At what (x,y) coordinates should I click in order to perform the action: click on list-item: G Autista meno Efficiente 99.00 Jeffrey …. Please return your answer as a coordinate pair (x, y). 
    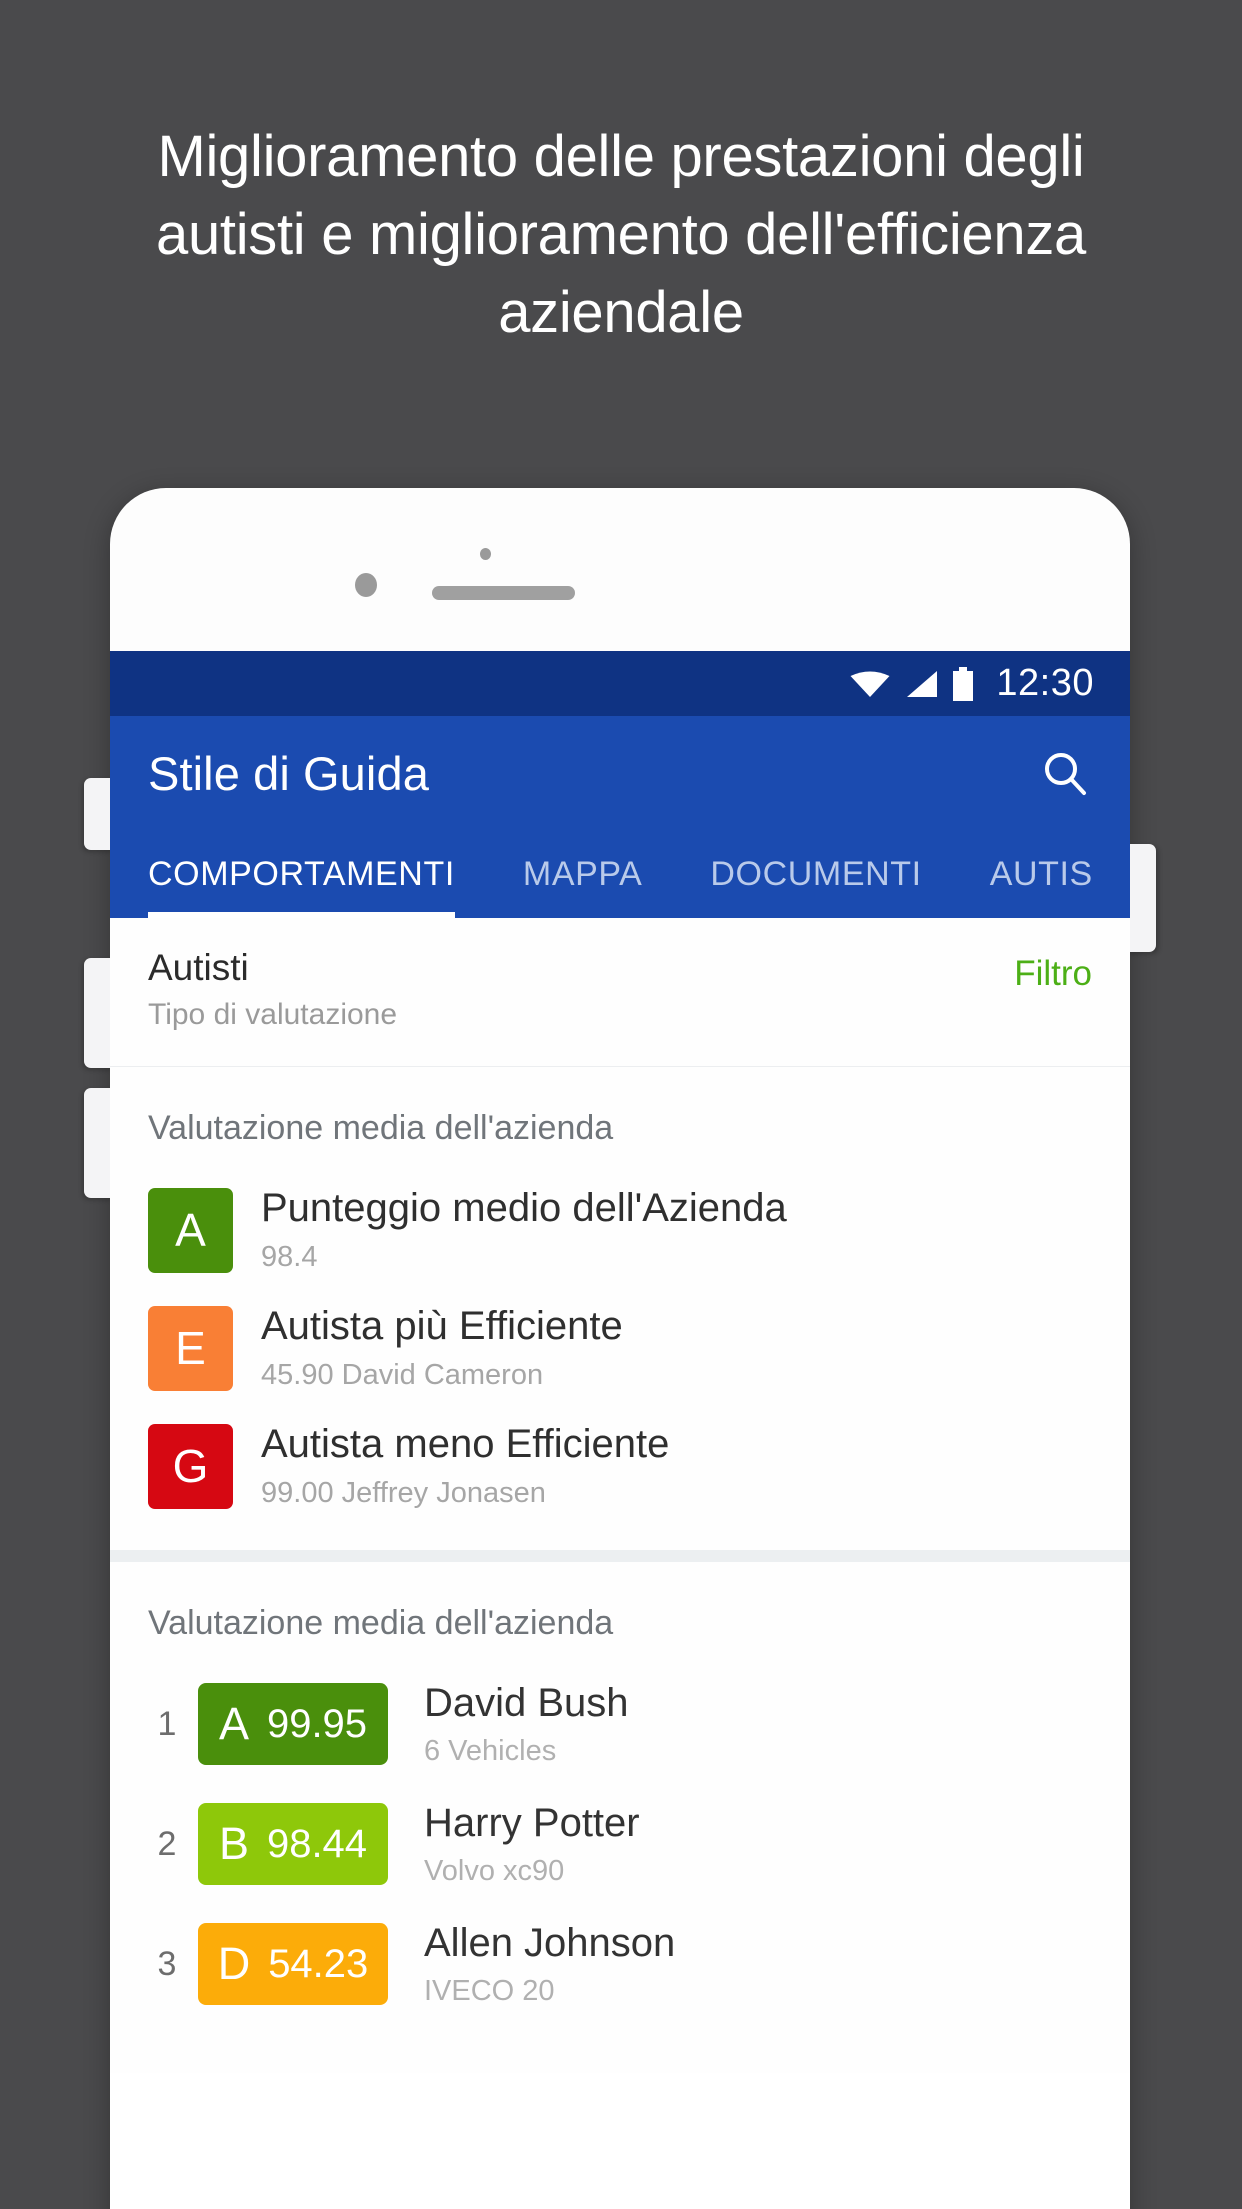
    Looking at the image, I should click on (620, 1466).